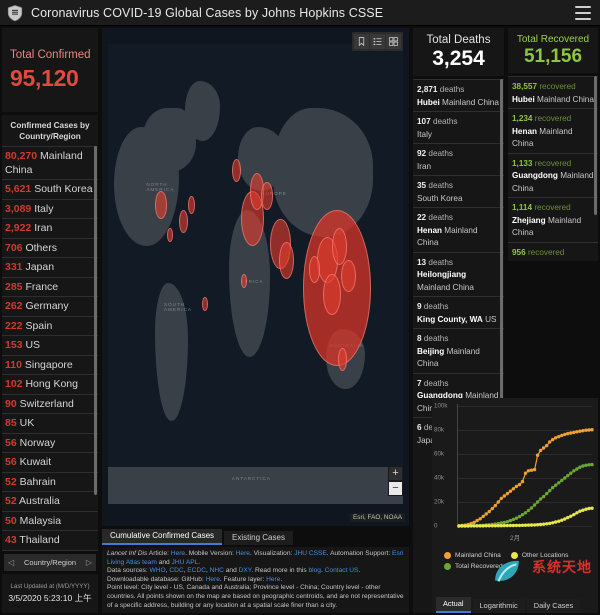  I want to click on map-toolbar, so click(377, 41).